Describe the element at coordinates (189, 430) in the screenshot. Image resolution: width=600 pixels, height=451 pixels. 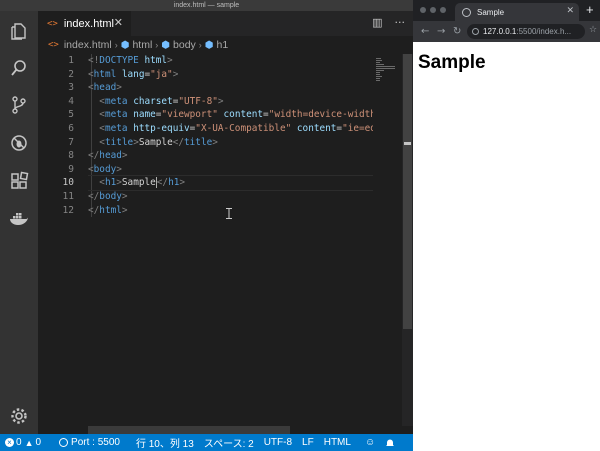
I see `horizontal-scrollbar` at that location.